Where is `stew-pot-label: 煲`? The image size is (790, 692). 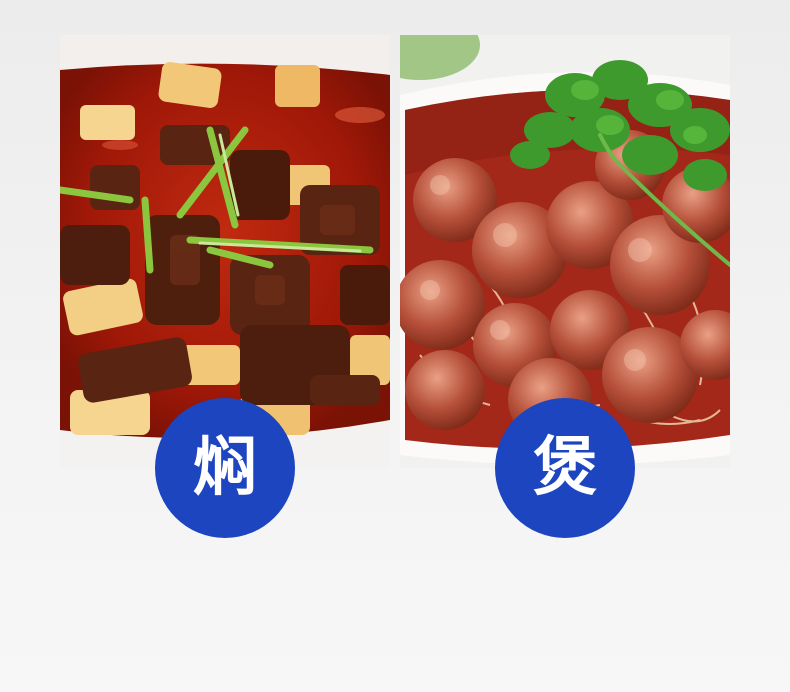
stew-pot-label: 煲 is located at coordinates (565, 468).